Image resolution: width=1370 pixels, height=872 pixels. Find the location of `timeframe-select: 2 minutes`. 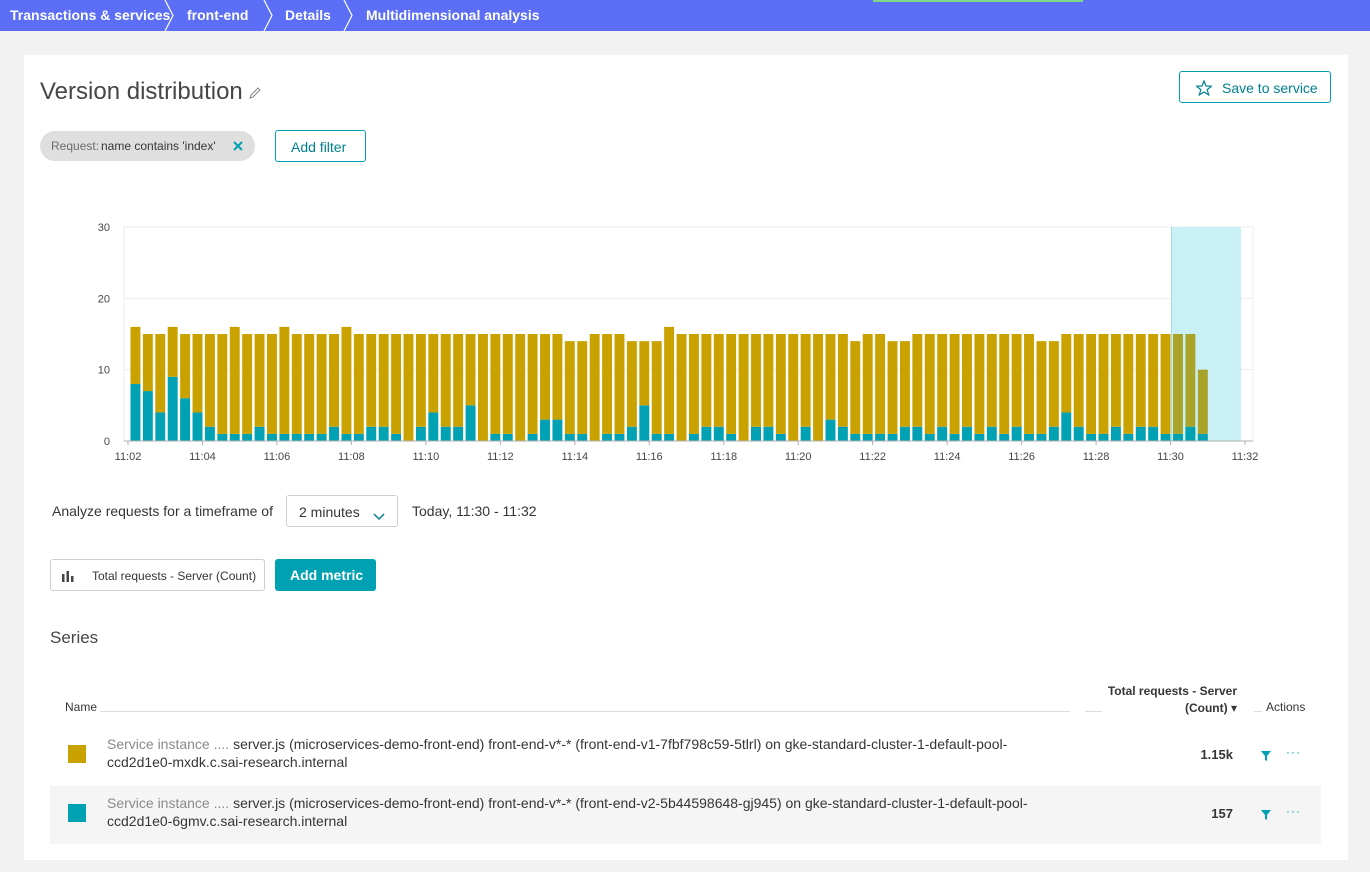

timeframe-select: 2 minutes is located at coordinates (342, 511).